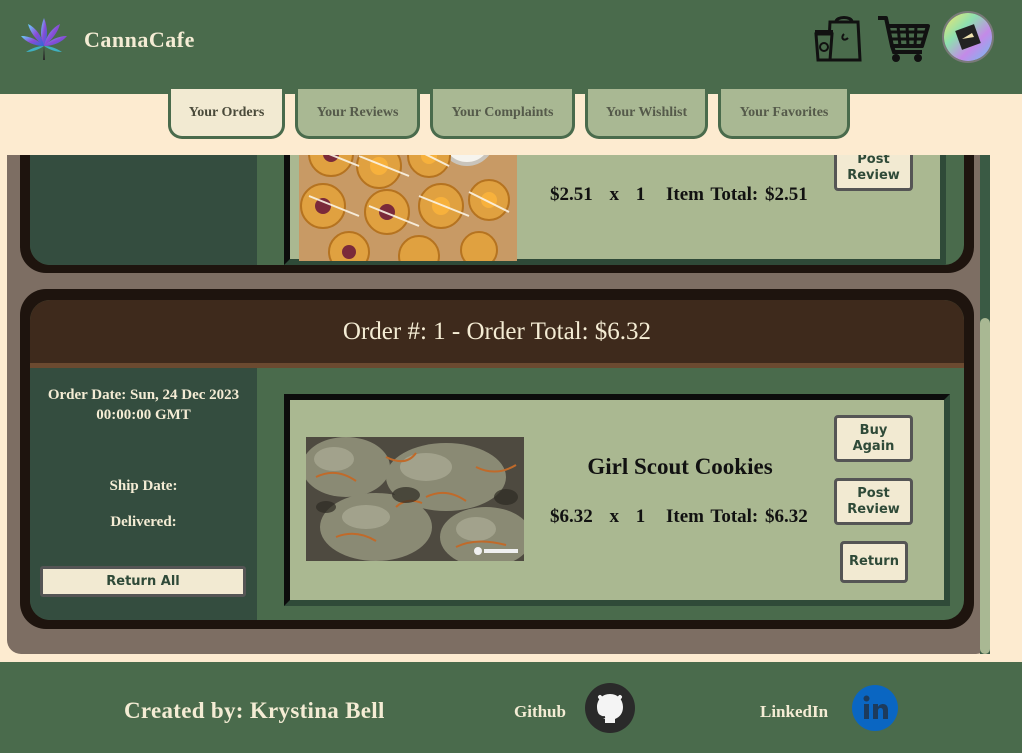 The height and width of the screenshot is (753, 1022). I want to click on order-card-body: $2.51 x 1 Item Total: $2.51 Post Review, so click(497, 210).